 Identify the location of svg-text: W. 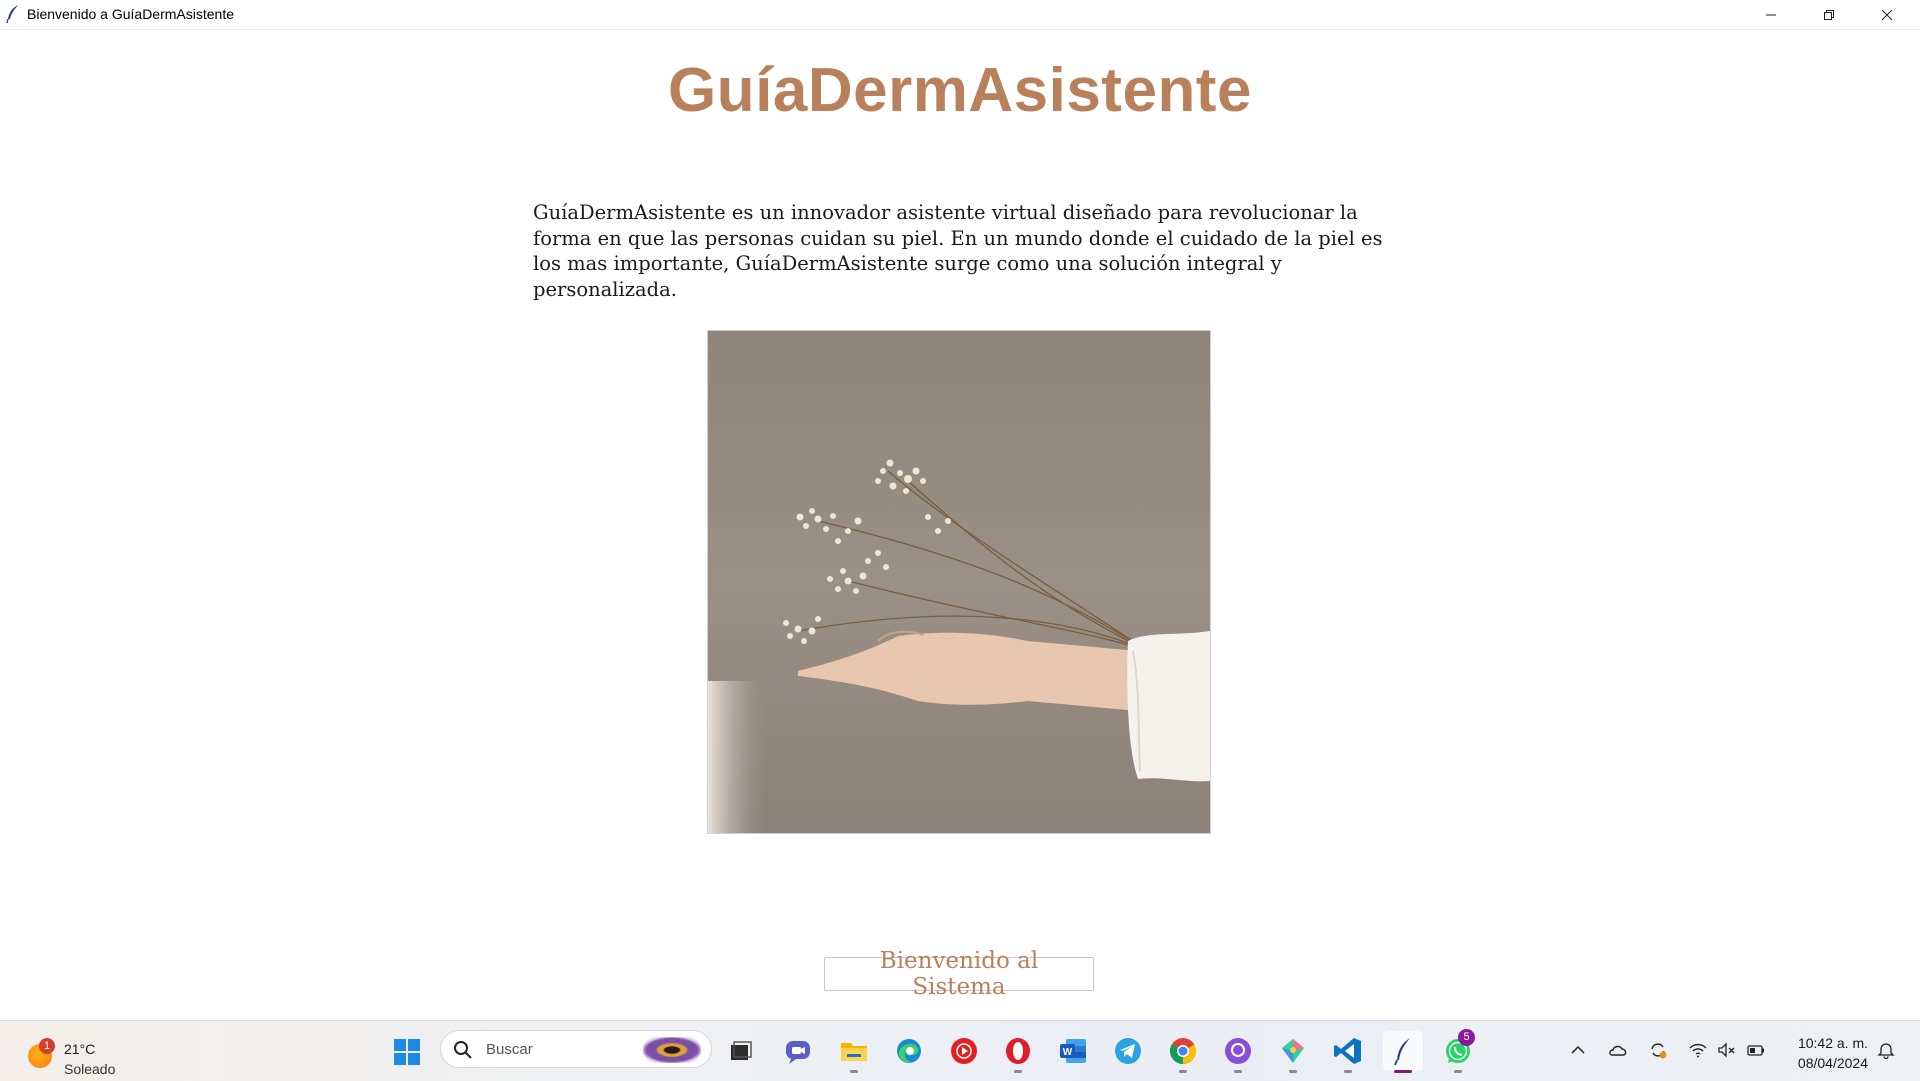
(1068, 1052).